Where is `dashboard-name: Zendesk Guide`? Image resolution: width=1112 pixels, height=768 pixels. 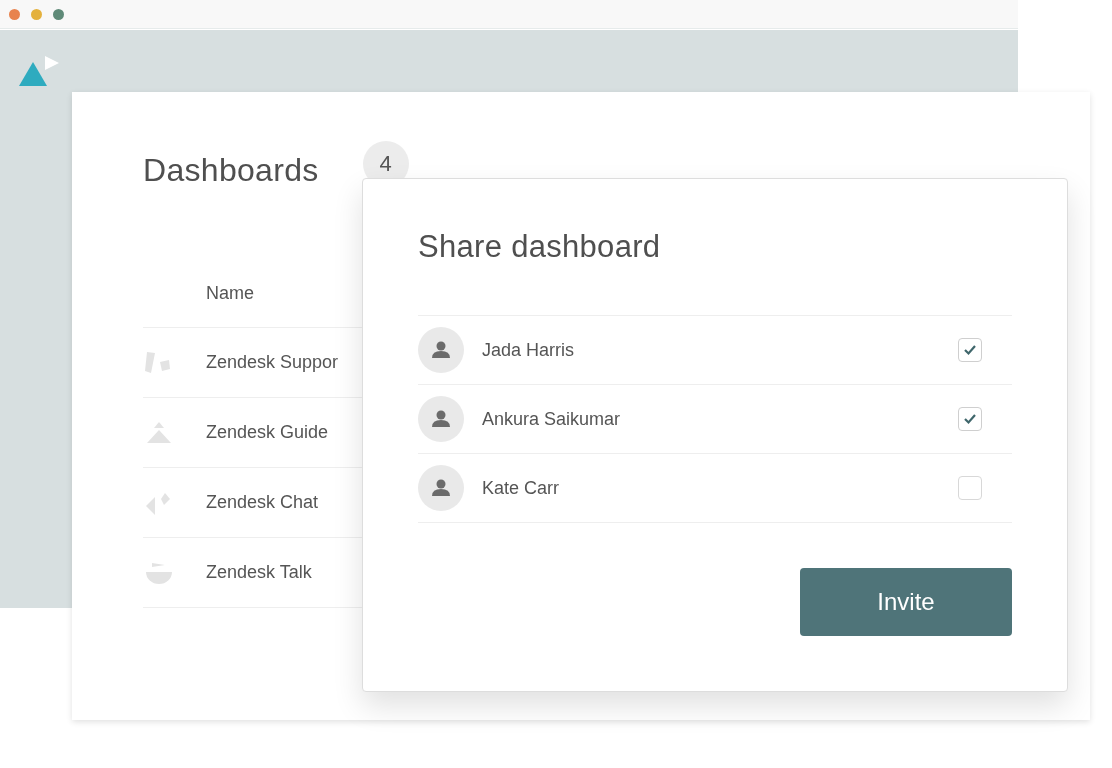 dashboard-name: Zendesk Guide is located at coordinates (267, 432).